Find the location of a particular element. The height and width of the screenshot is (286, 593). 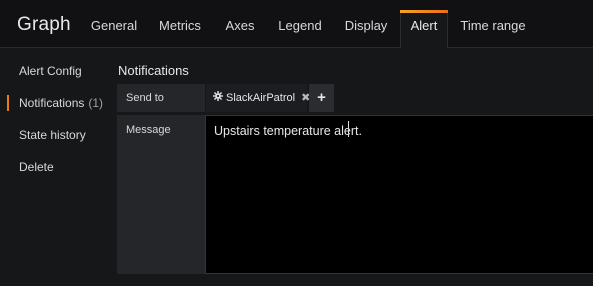

tab-alert: Alert is located at coordinates (424, 29).